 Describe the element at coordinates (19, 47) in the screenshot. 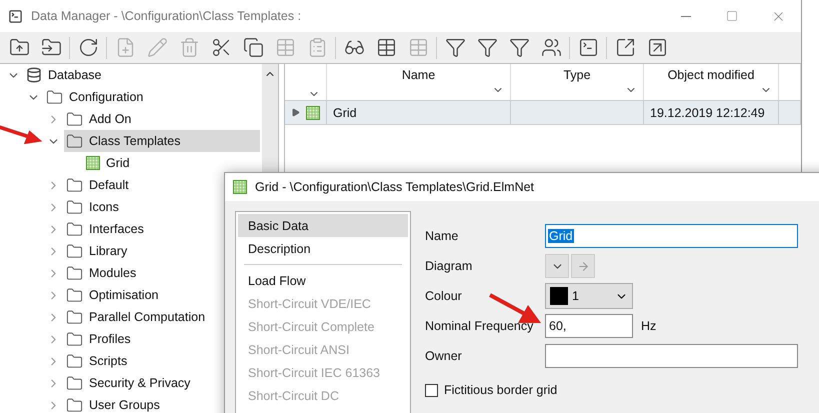

I see `folder-up-icon` at that location.